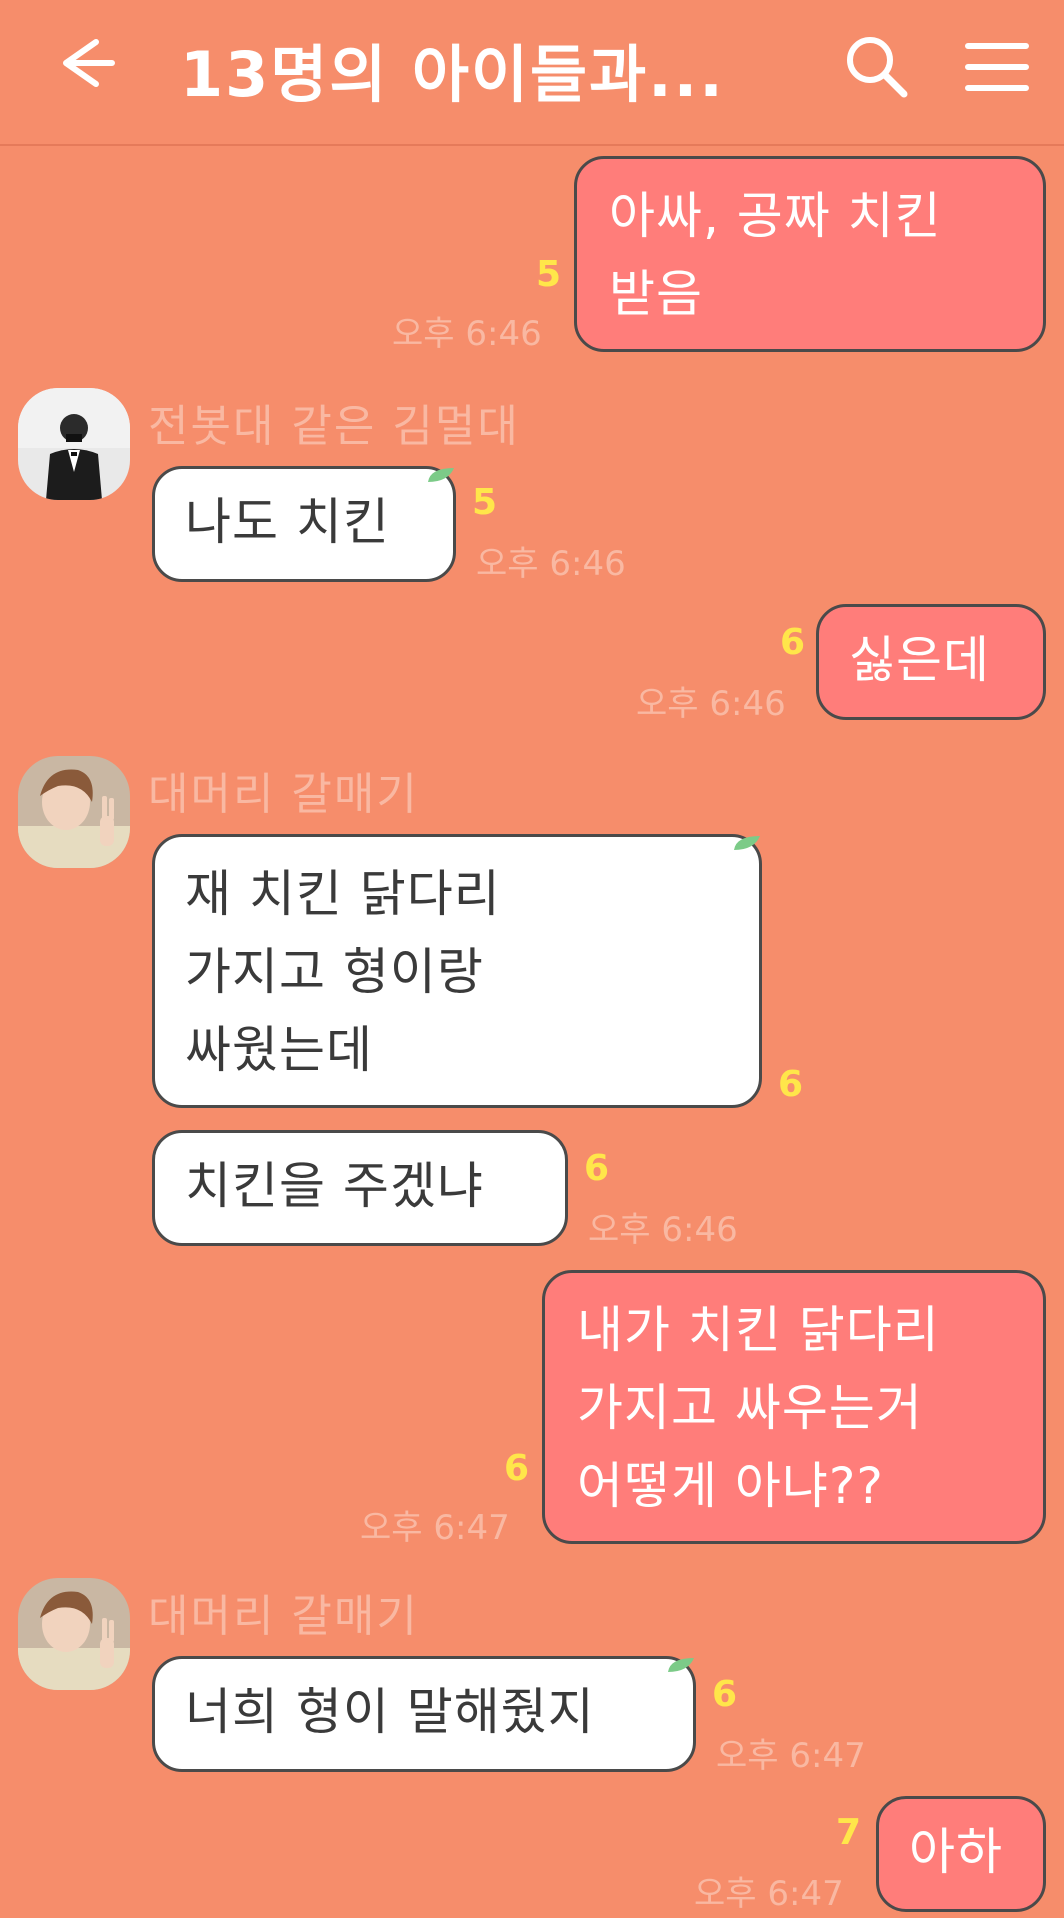 This screenshot has height=1918, width=1064. Describe the element at coordinates (89, 63) in the screenshot. I see `arrow-left-icon` at that location.